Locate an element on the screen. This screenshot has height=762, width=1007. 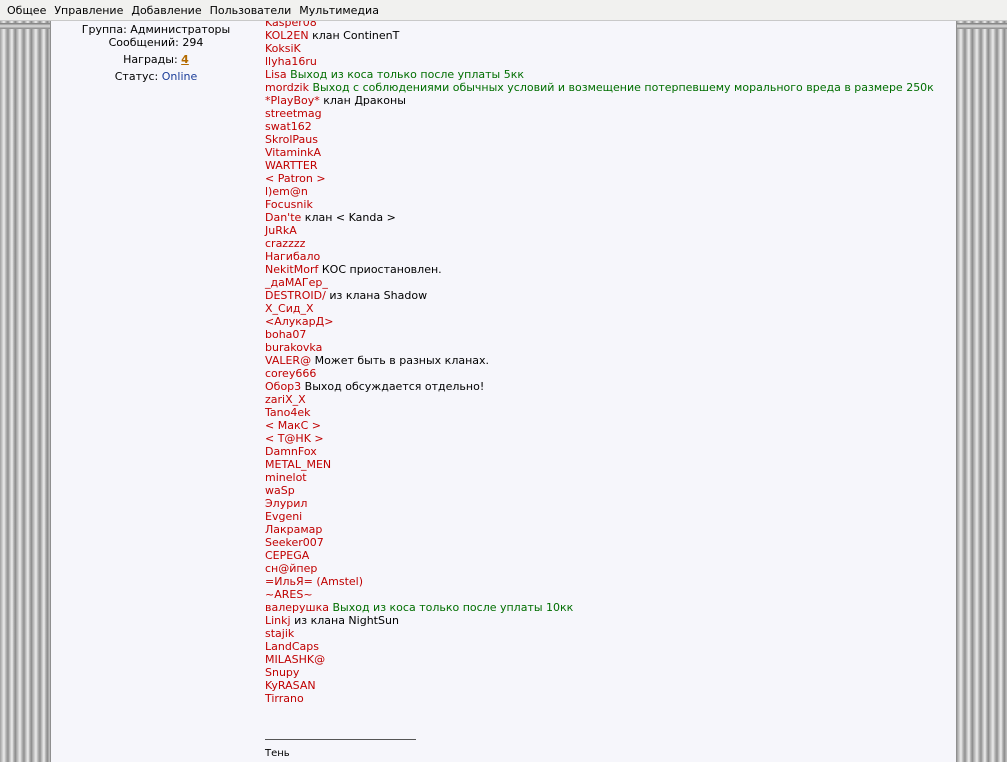
nick-name: crazzzz is located at coordinates (285, 243).